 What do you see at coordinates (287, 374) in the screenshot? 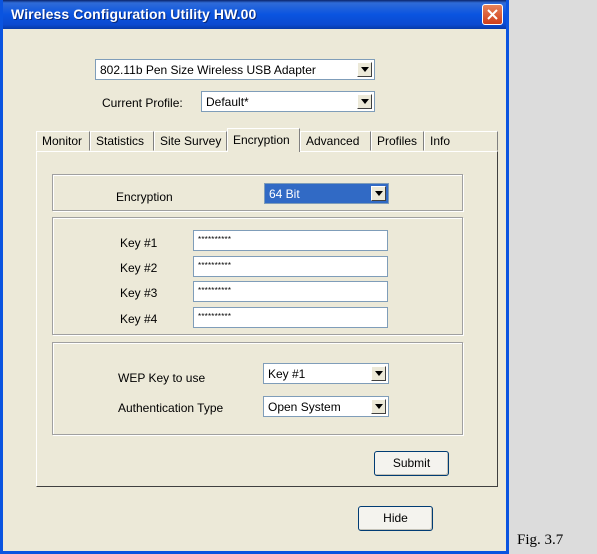
I see `wep-key-select-value: Key #1` at bounding box center [287, 374].